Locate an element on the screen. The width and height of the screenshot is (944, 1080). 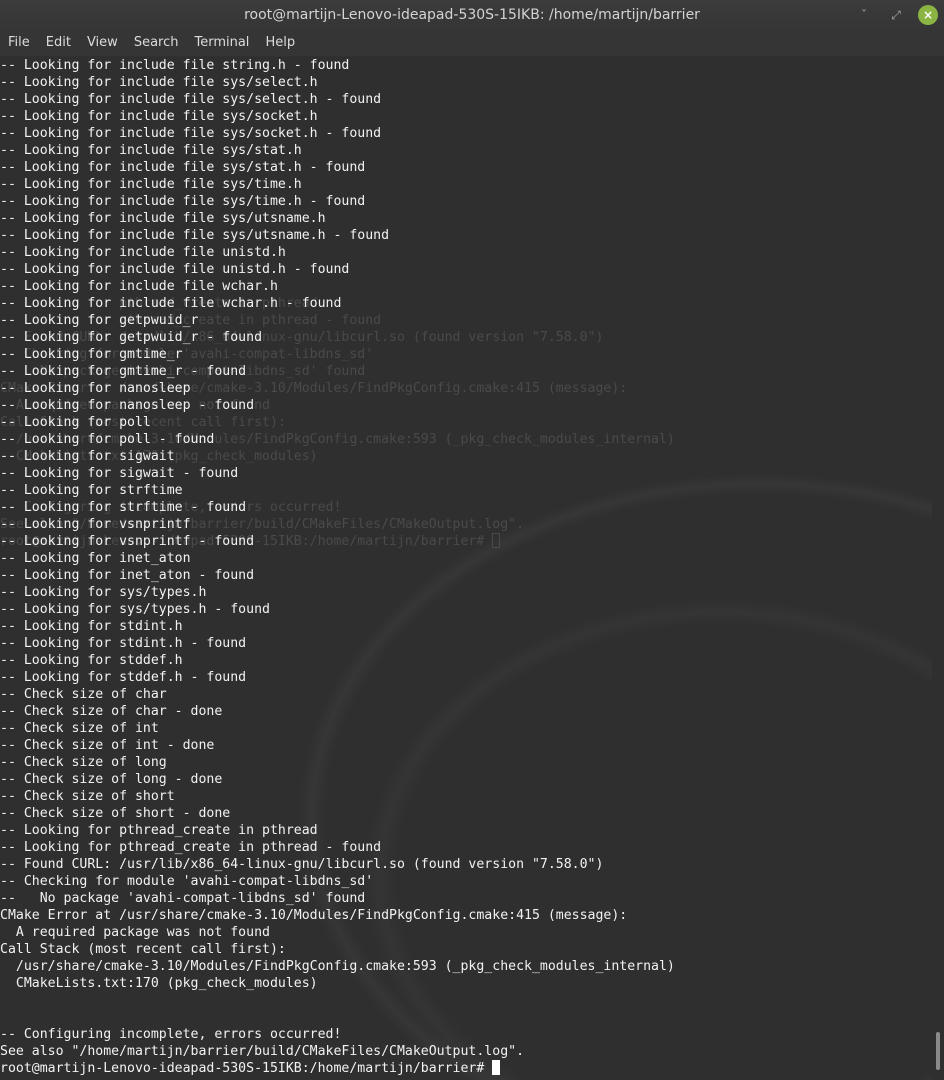
terminal-line: -- Check size of short - done is located at coordinates (466, 813).